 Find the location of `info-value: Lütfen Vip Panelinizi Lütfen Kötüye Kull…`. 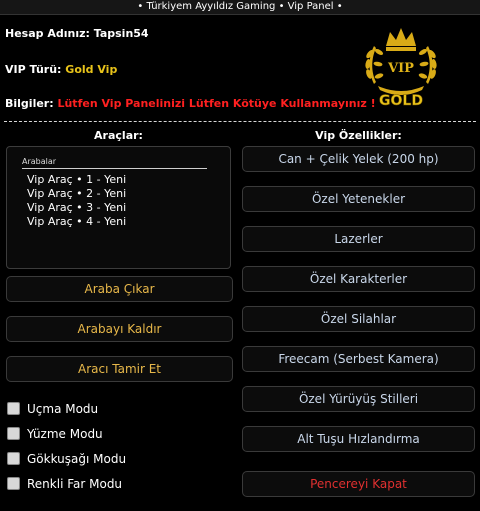

info-value: Lütfen Vip Panelinizi Lütfen Kötüye Kull… is located at coordinates (216, 103).